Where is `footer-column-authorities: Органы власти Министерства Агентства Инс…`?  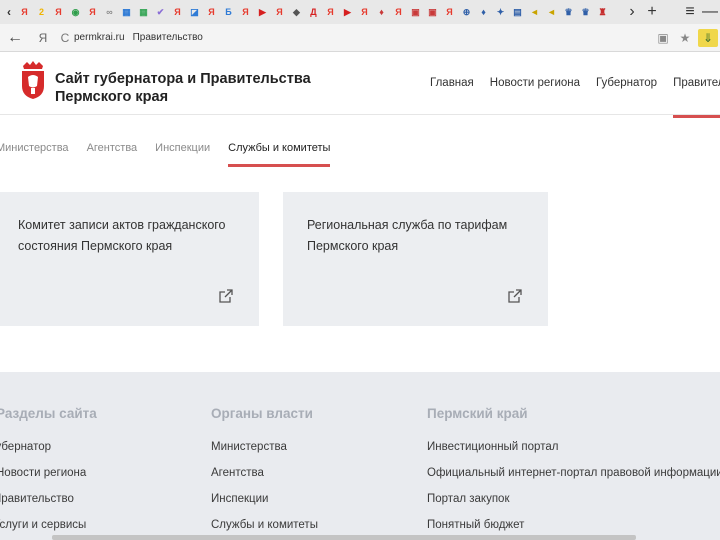 footer-column-authorities: Органы власти Министерства Агентства Инс… is located at coordinates (264, 473).